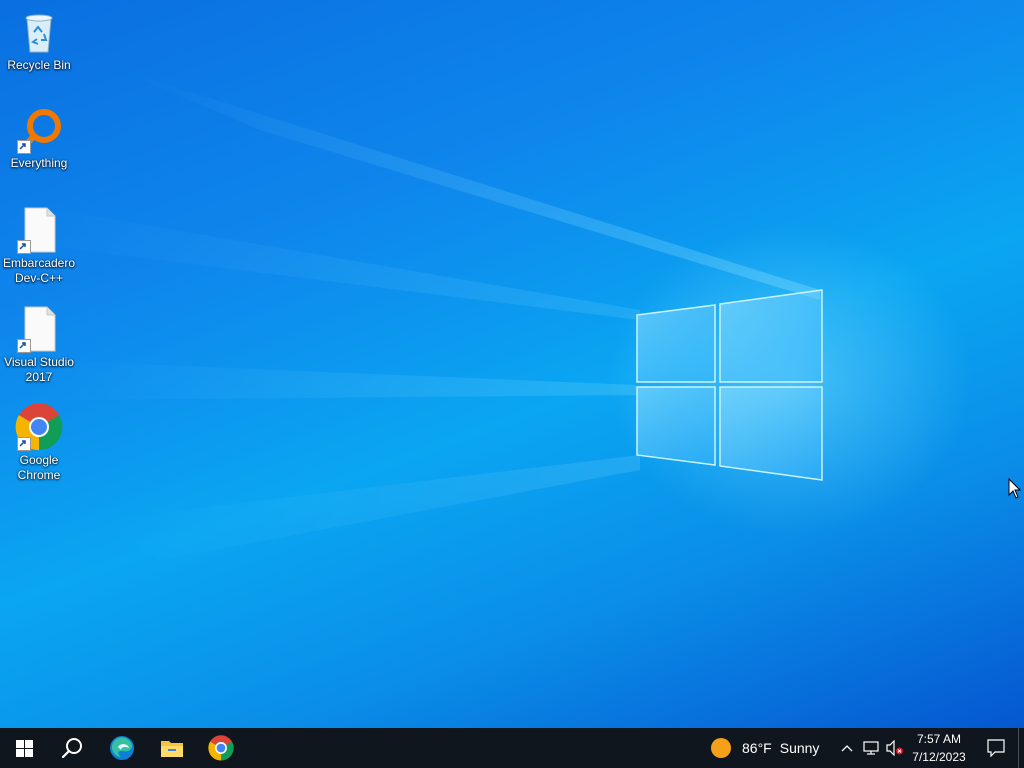 This screenshot has width=1024, height=768. I want to click on everything-search-icon, so click(39, 130).